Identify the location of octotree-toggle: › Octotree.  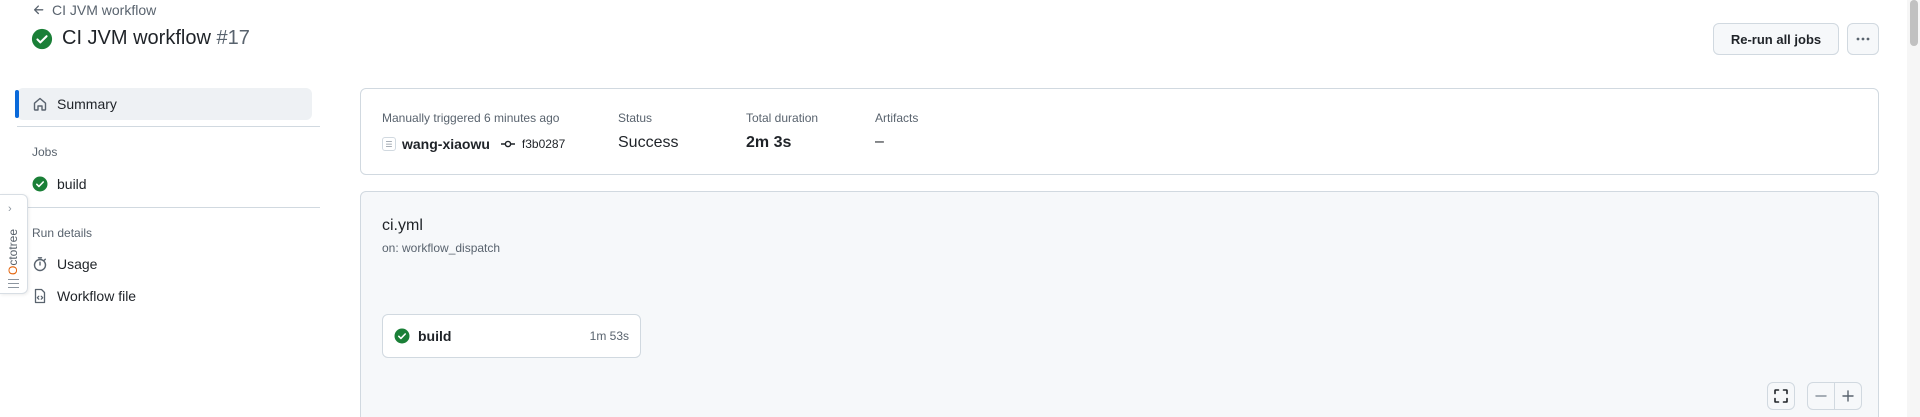
(14, 244).